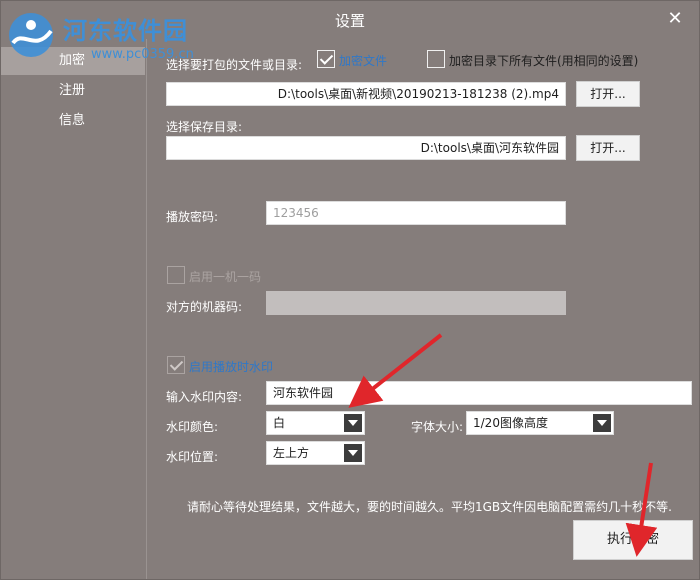 This screenshot has width=700, height=581. Describe the element at coordinates (73, 121) in the screenshot. I see `sidebar-item-info: 信息` at that location.